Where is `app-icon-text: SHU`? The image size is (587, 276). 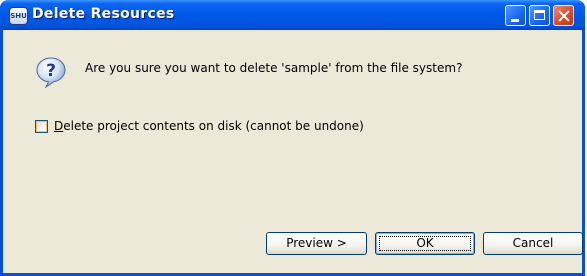 app-icon-text: SHU is located at coordinates (18, 16).